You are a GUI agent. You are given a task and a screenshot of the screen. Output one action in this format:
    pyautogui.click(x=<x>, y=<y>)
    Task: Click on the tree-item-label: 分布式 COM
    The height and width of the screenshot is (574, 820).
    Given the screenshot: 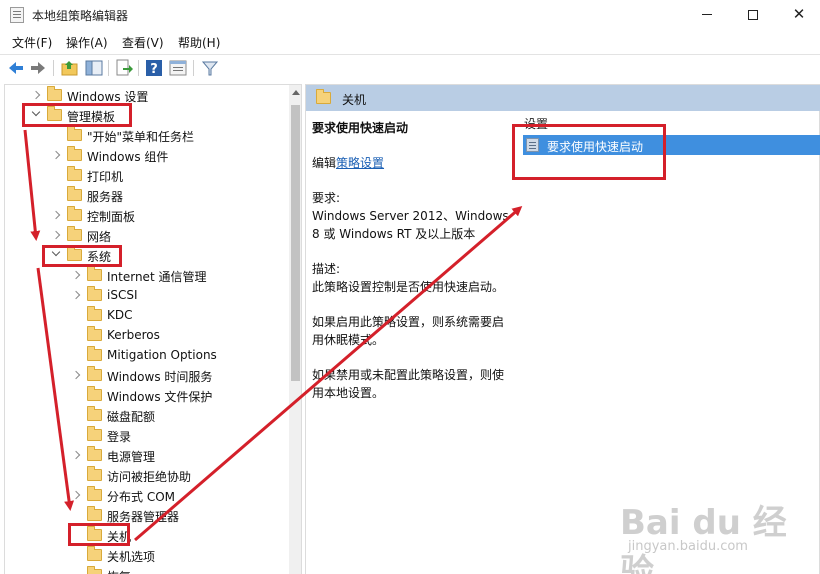 What is the action you would take?
    pyautogui.click(x=141, y=497)
    